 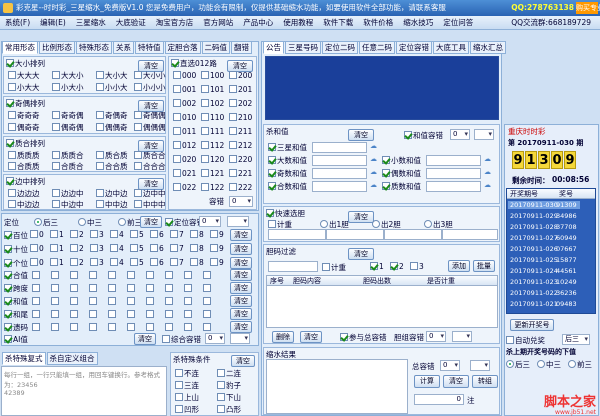 What do you see at coordinates (397, 266) in the screenshot?
I see `danma-count-2: 2` at bounding box center [397, 266].